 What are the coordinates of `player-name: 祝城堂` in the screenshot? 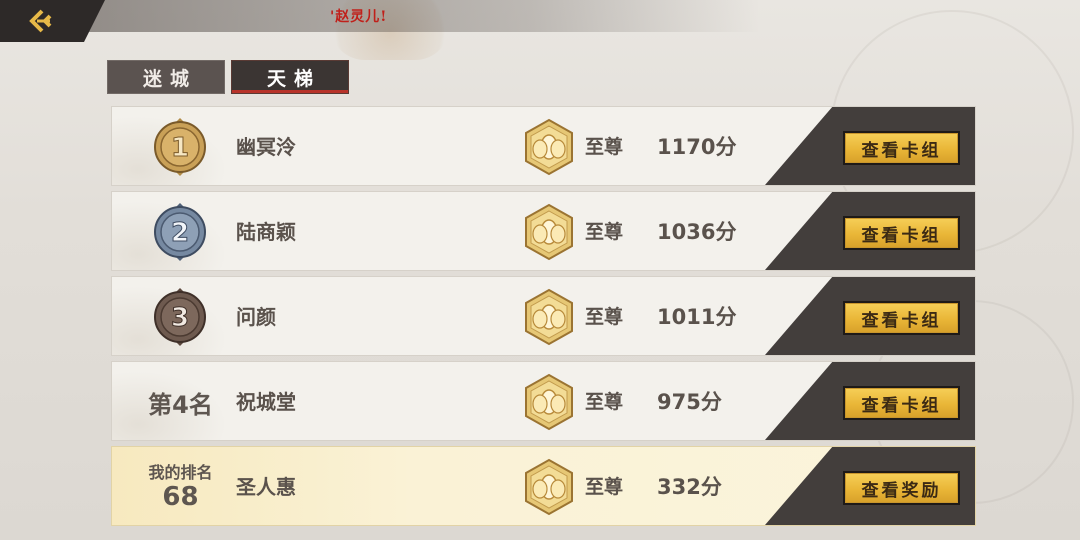 It's located at (266, 402).